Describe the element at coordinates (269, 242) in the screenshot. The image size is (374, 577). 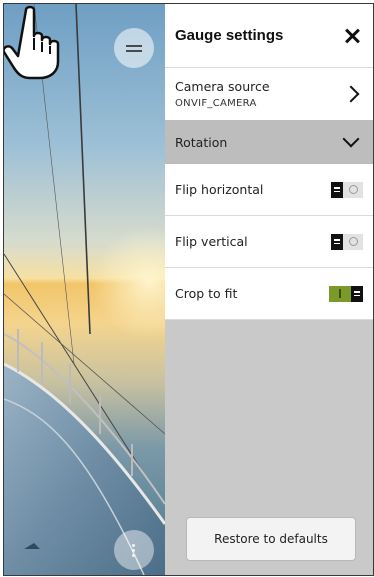
I see `flip-vertical-row: Flip vertical` at that location.